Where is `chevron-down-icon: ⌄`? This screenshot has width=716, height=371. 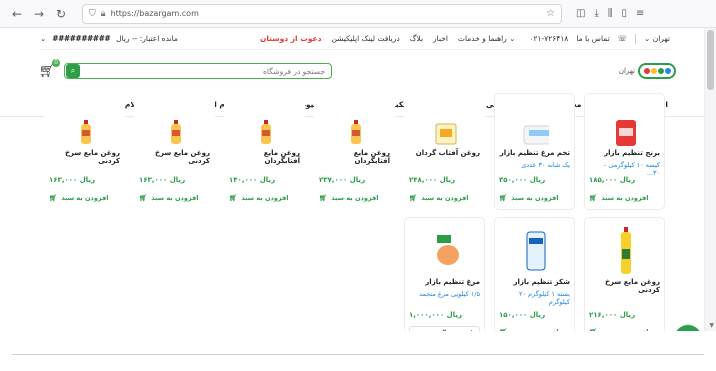 chevron-down-icon: ⌄ is located at coordinates (43, 38).